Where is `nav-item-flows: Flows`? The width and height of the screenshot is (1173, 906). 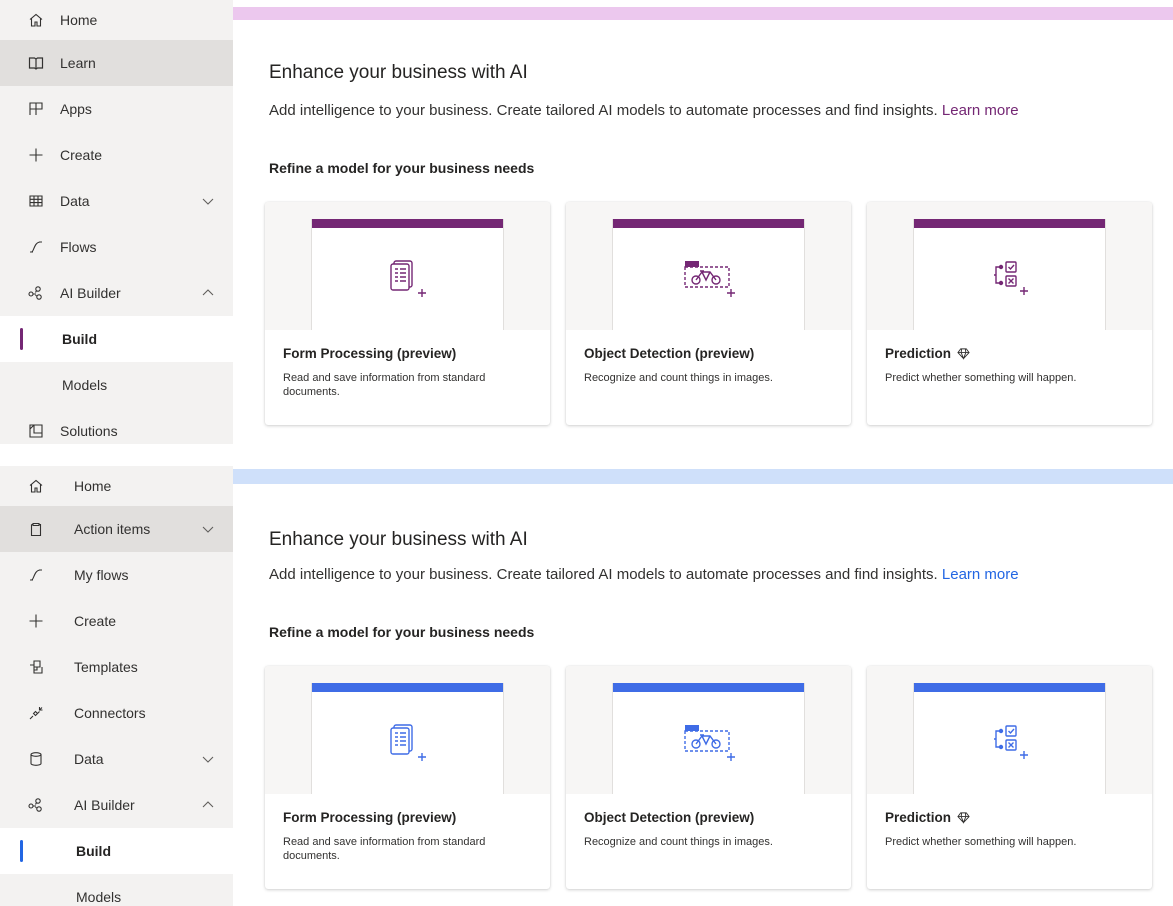
nav-item-flows: Flows is located at coordinates (116, 247).